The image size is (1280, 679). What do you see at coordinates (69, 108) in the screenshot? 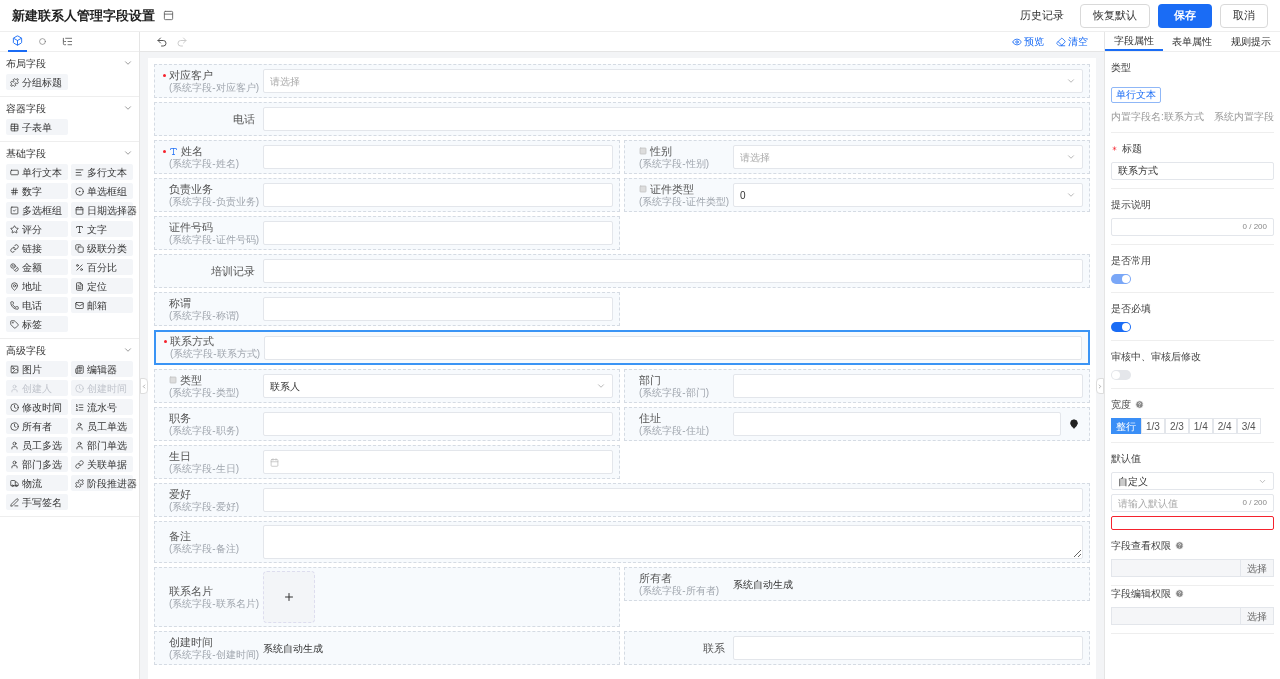
I see `section-toggle: 容器字段` at bounding box center [69, 108].